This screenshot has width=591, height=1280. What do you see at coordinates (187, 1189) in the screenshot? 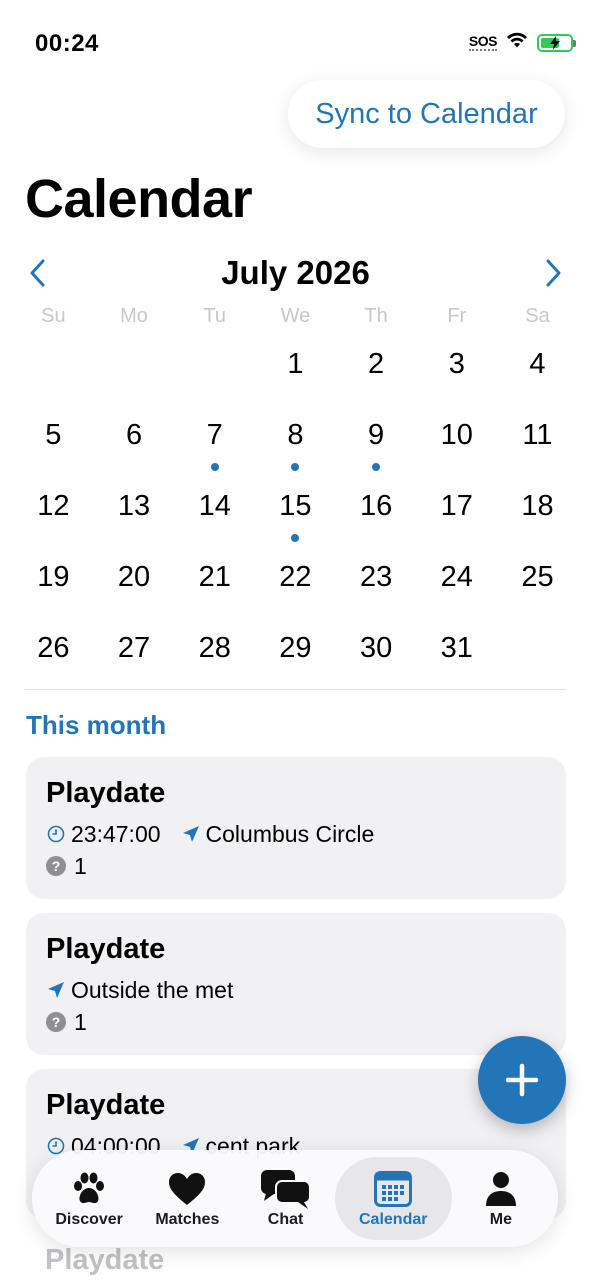
I see `heart-icon` at bounding box center [187, 1189].